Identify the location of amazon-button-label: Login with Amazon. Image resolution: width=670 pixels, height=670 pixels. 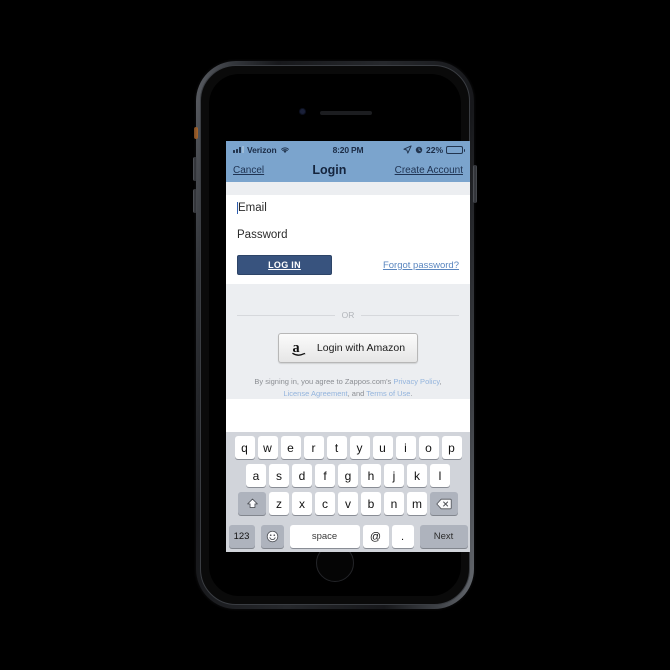
(361, 348).